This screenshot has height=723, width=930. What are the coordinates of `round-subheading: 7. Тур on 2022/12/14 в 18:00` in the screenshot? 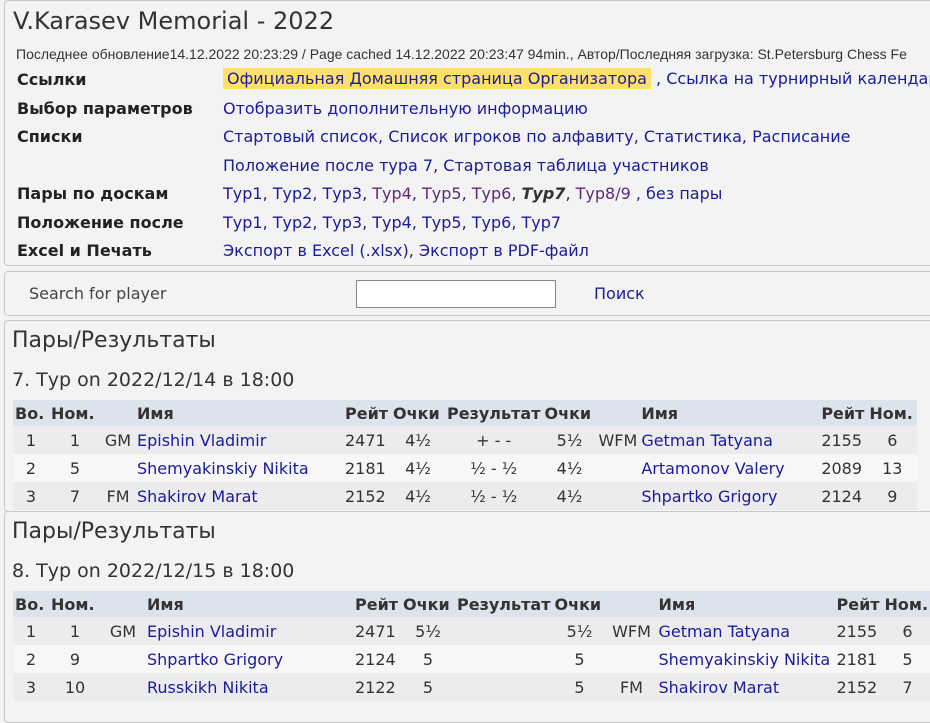 It's located at (153, 380).